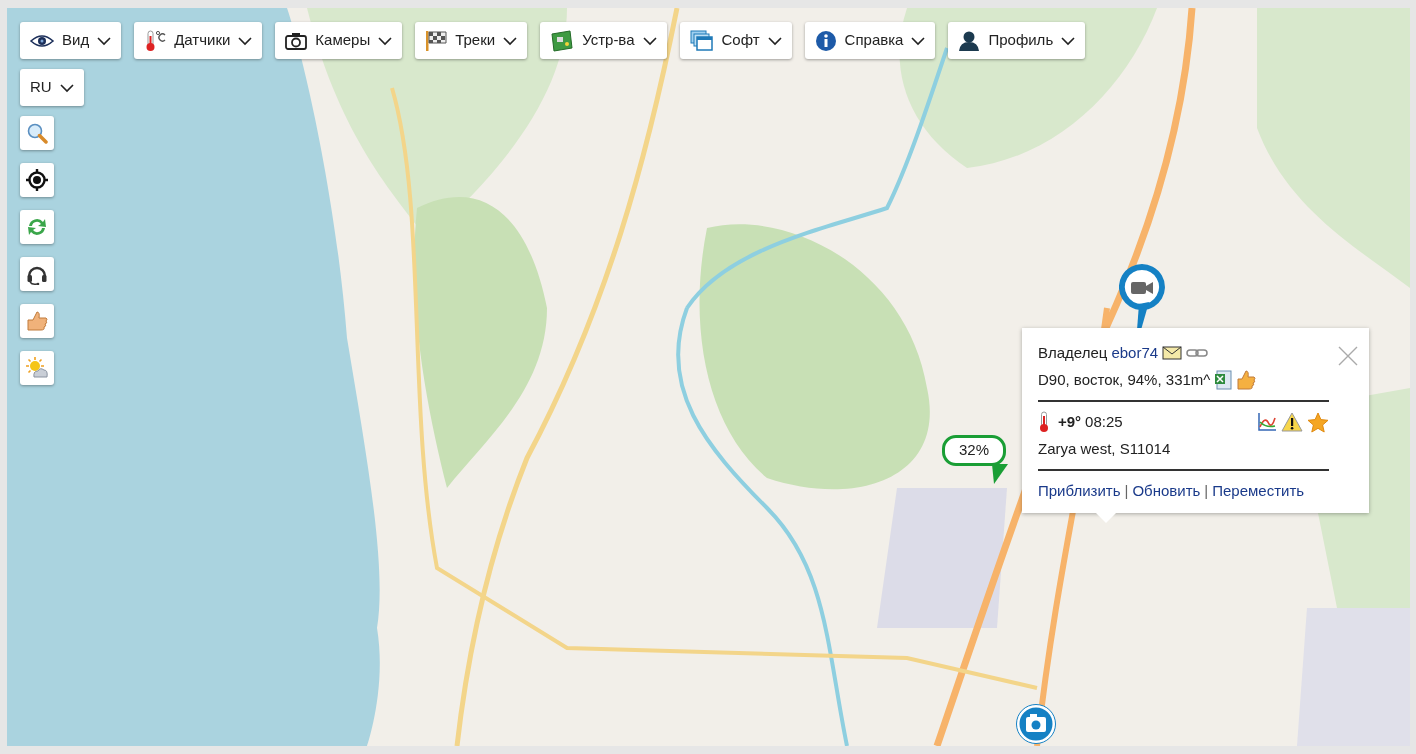 This screenshot has width=1416, height=754. I want to click on close-button, so click(1348, 355).